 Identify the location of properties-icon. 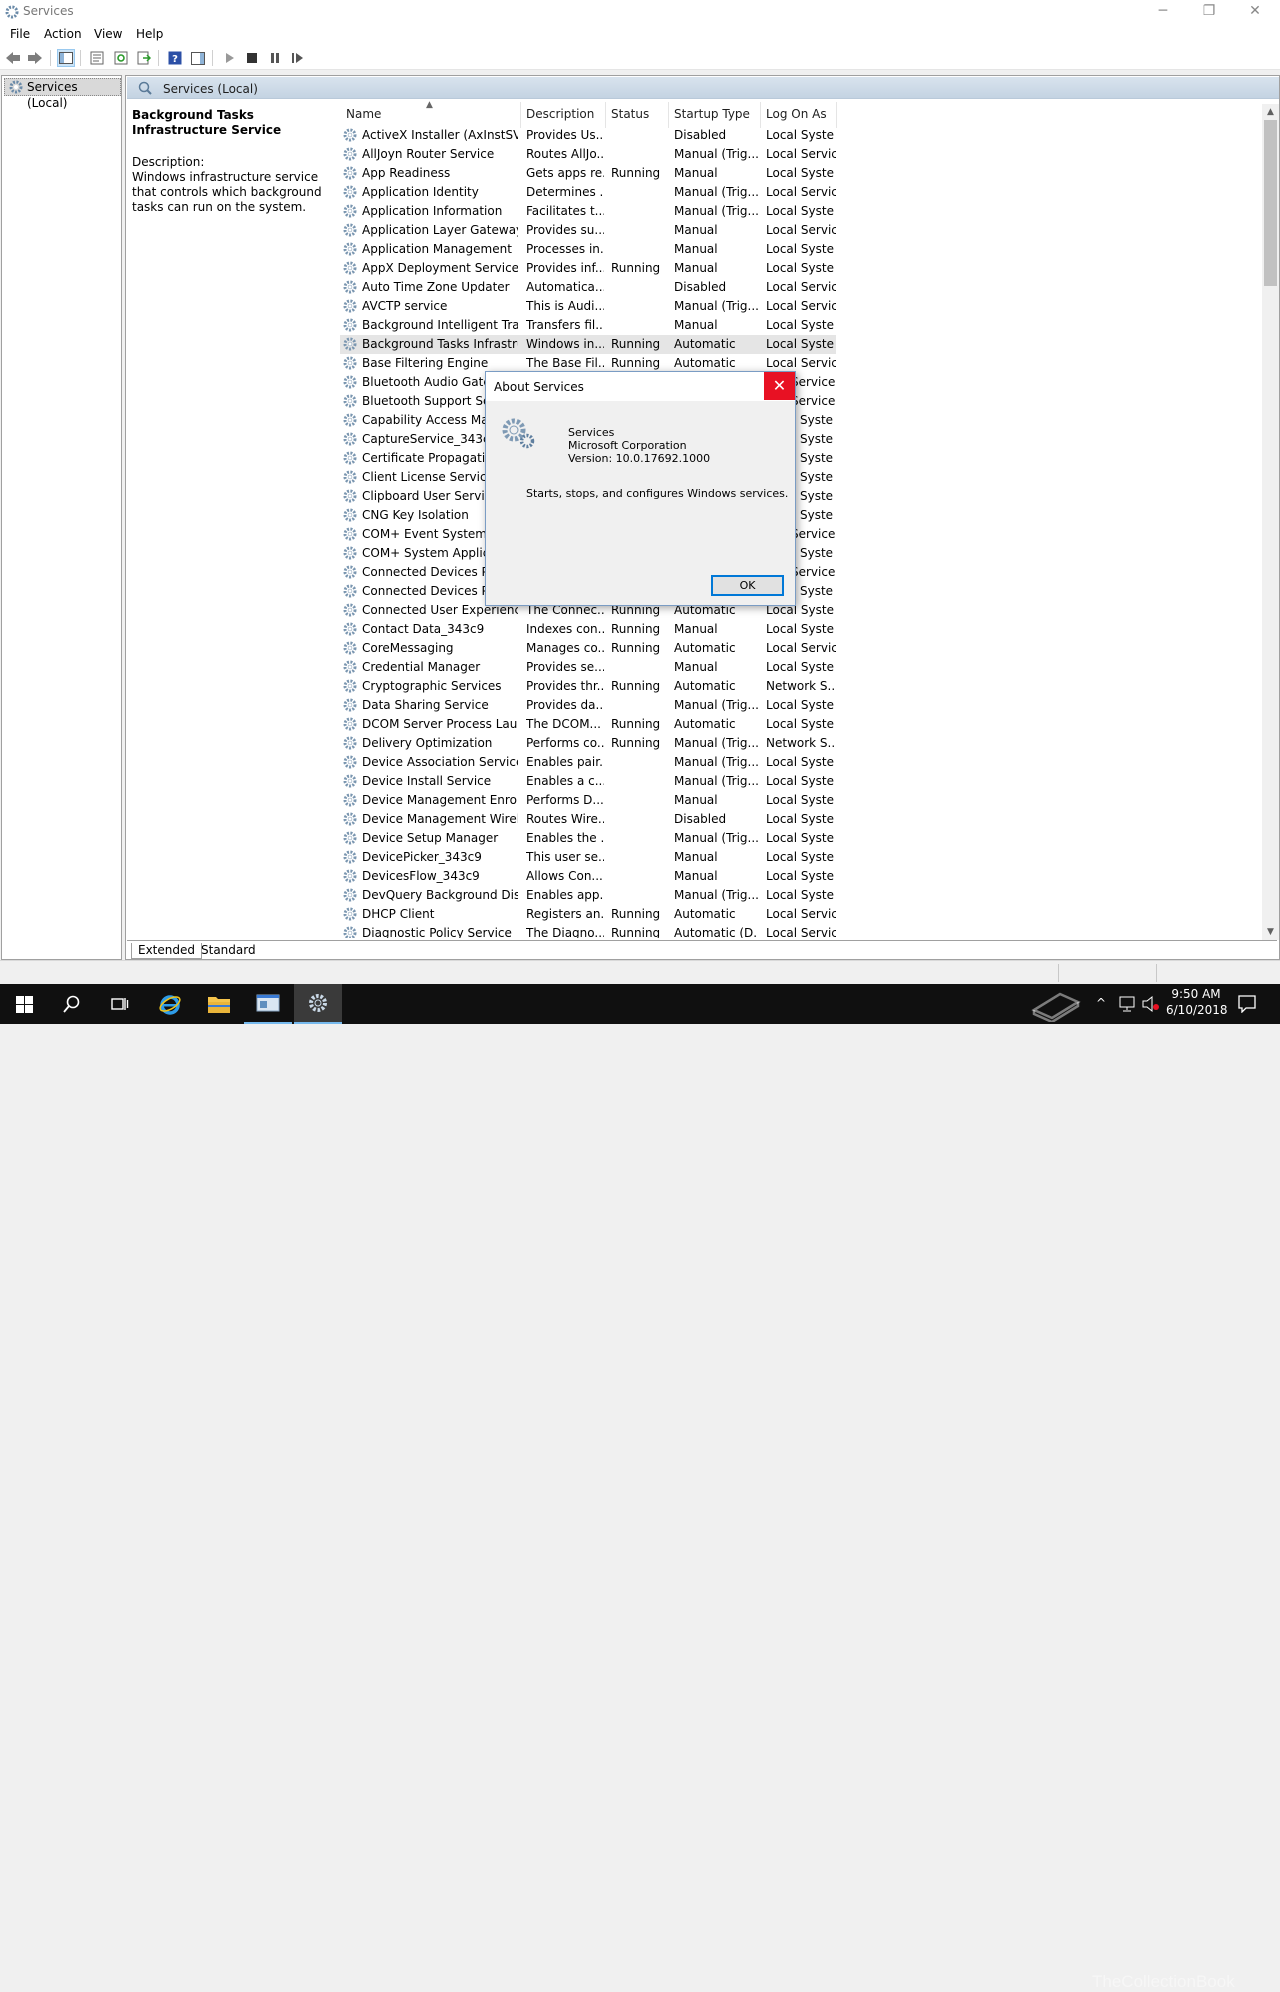
(97, 58).